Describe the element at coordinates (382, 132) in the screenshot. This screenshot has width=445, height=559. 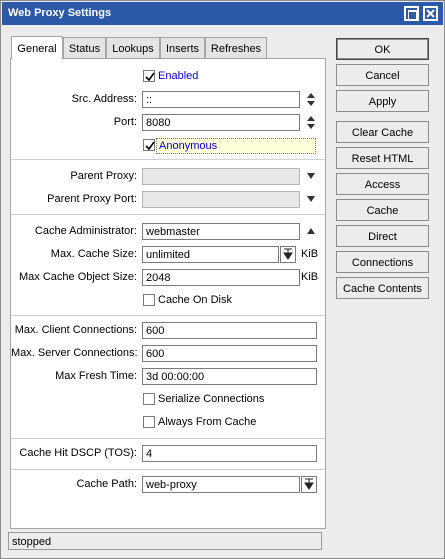
I see `clear-cache-button: Clear Cache` at that location.